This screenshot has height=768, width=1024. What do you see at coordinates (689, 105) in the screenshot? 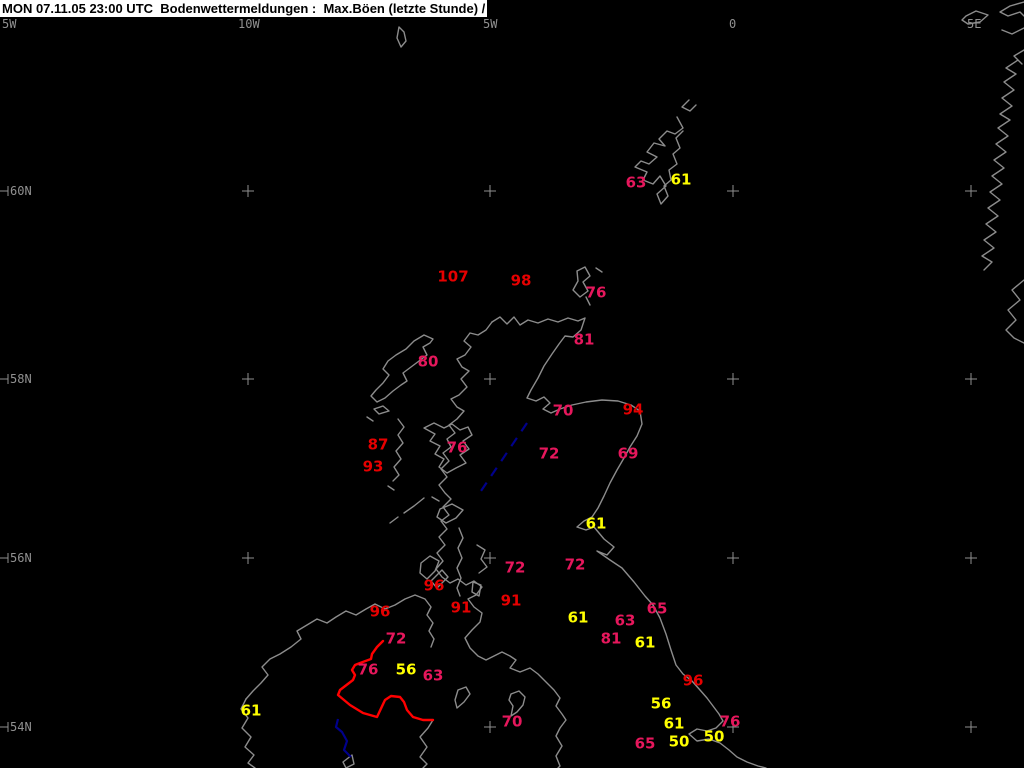
I see `coastline-shetland` at bounding box center [689, 105].